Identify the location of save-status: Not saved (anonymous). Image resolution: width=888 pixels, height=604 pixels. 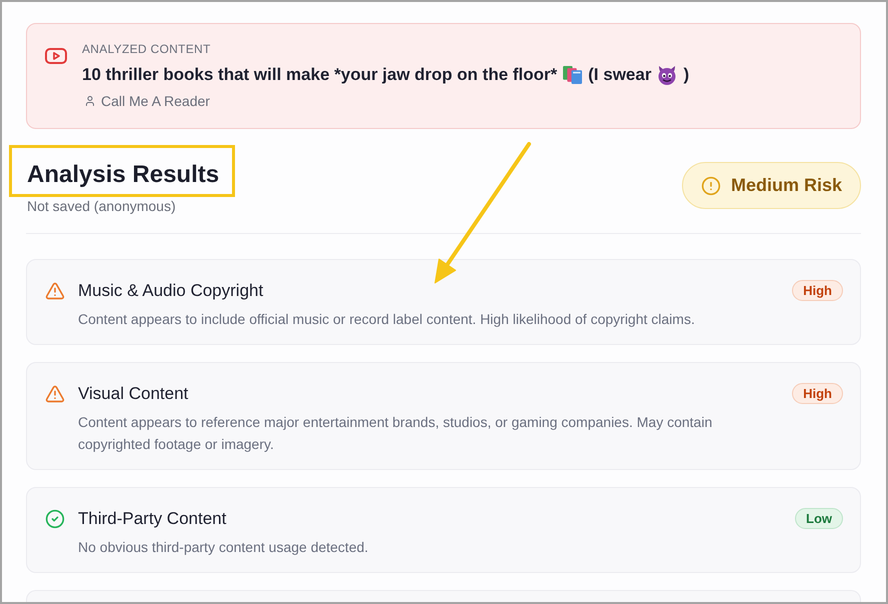
(102, 206).